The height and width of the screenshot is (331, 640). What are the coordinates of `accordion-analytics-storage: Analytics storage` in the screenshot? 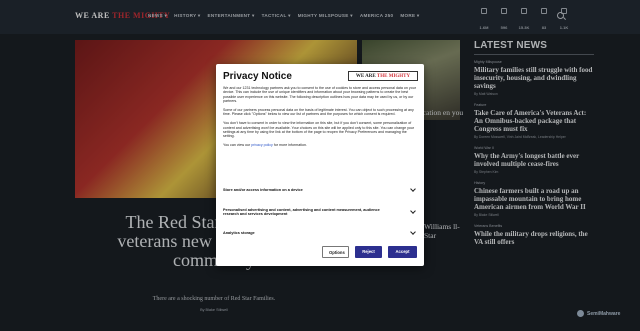 It's located at (321, 232).